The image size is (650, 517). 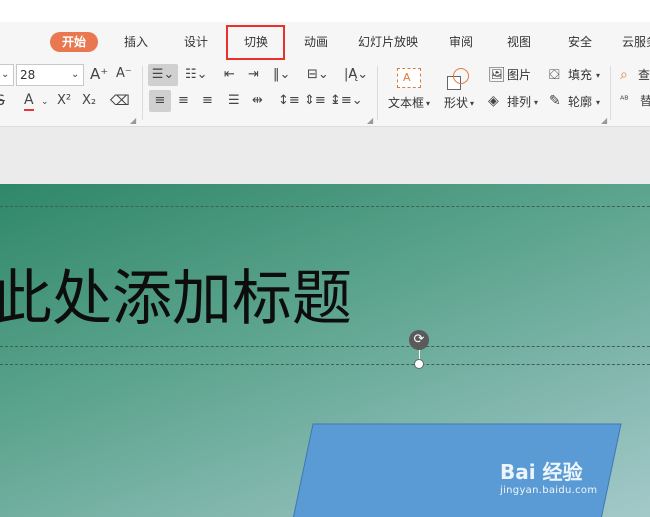 I want to click on tab-insert: 插入, so click(x=136, y=42).